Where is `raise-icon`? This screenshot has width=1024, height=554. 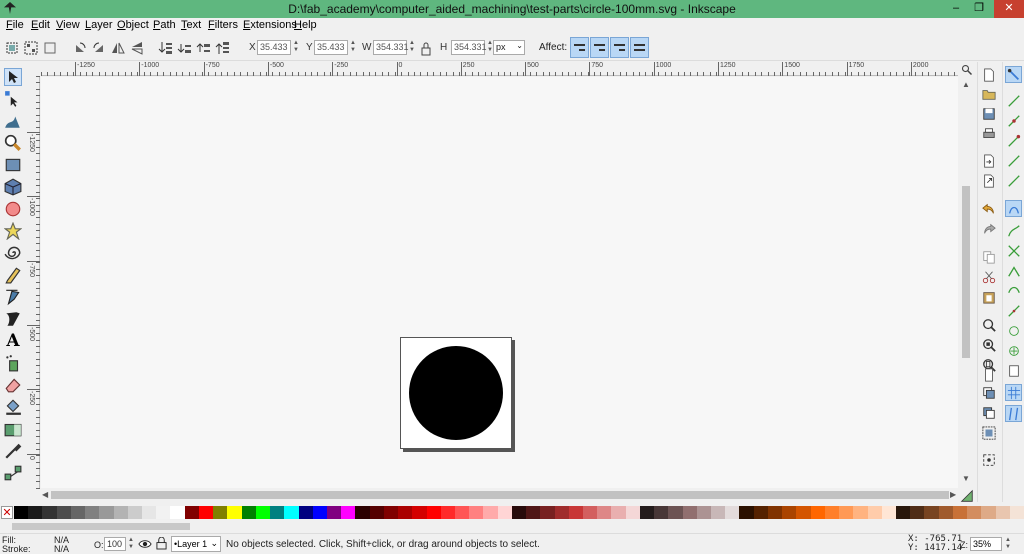 raise-icon is located at coordinates (204, 48).